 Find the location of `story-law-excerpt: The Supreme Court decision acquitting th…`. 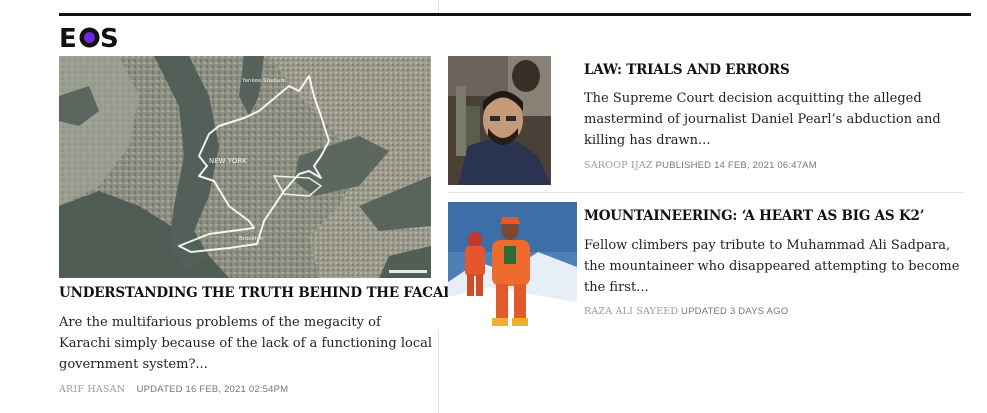

story-law-excerpt: The Supreme Court decision acquitting th… is located at coordinates (762, 119).